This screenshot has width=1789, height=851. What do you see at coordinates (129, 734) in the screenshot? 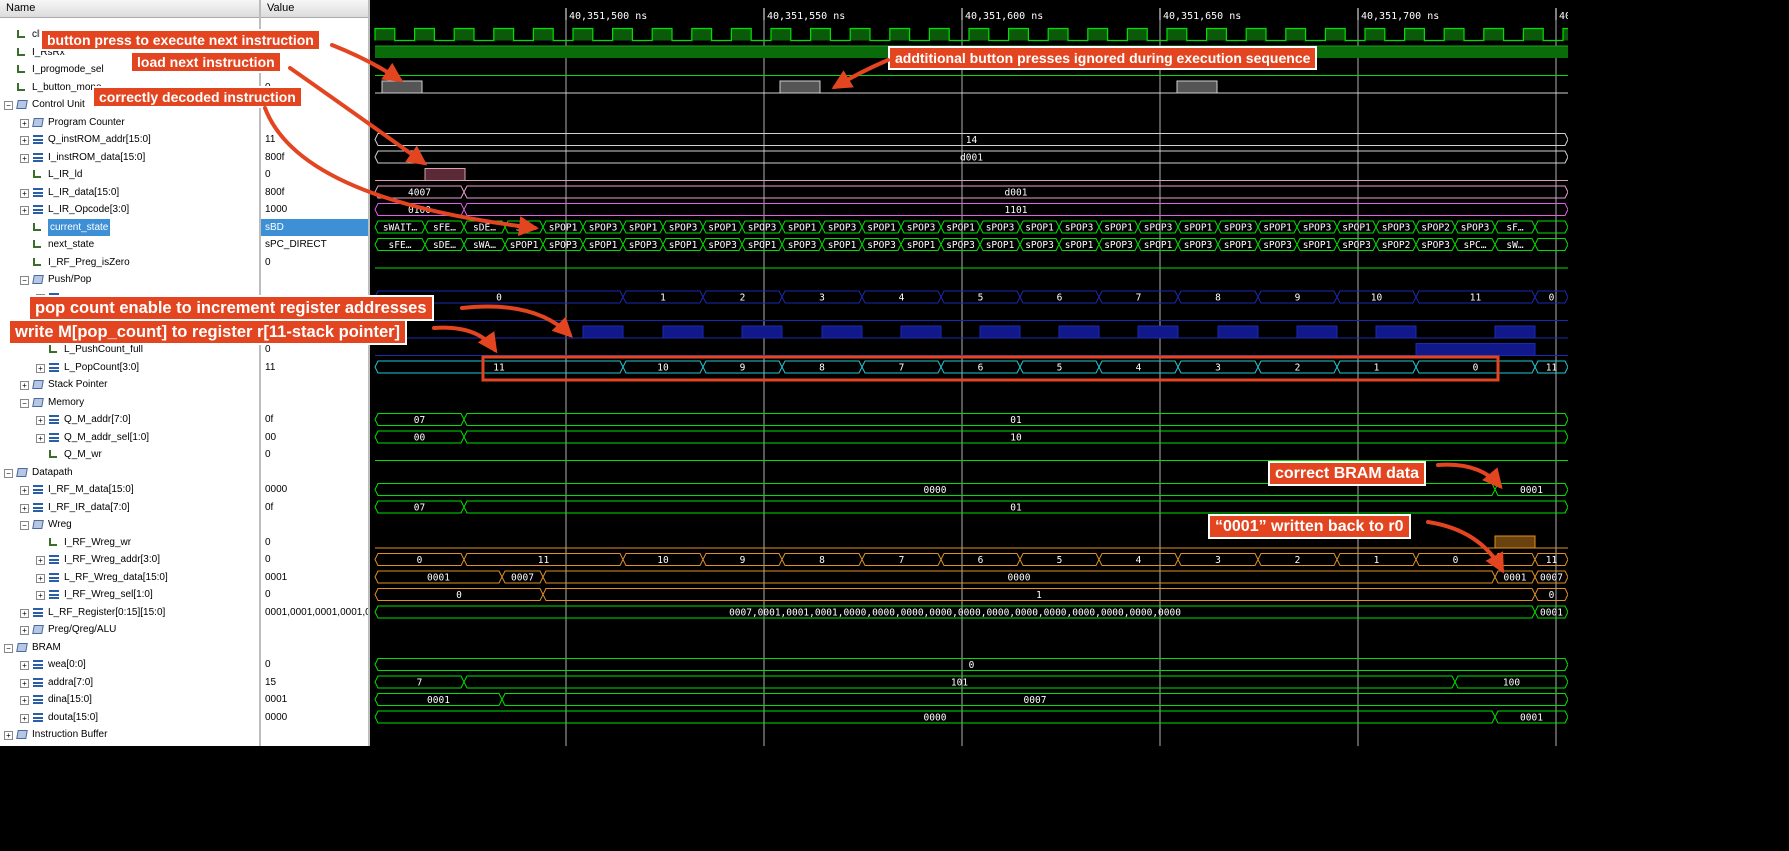
I see `signal-row-instruction-buffer: + Instruction Buffer` at bounding box center [129, 734].